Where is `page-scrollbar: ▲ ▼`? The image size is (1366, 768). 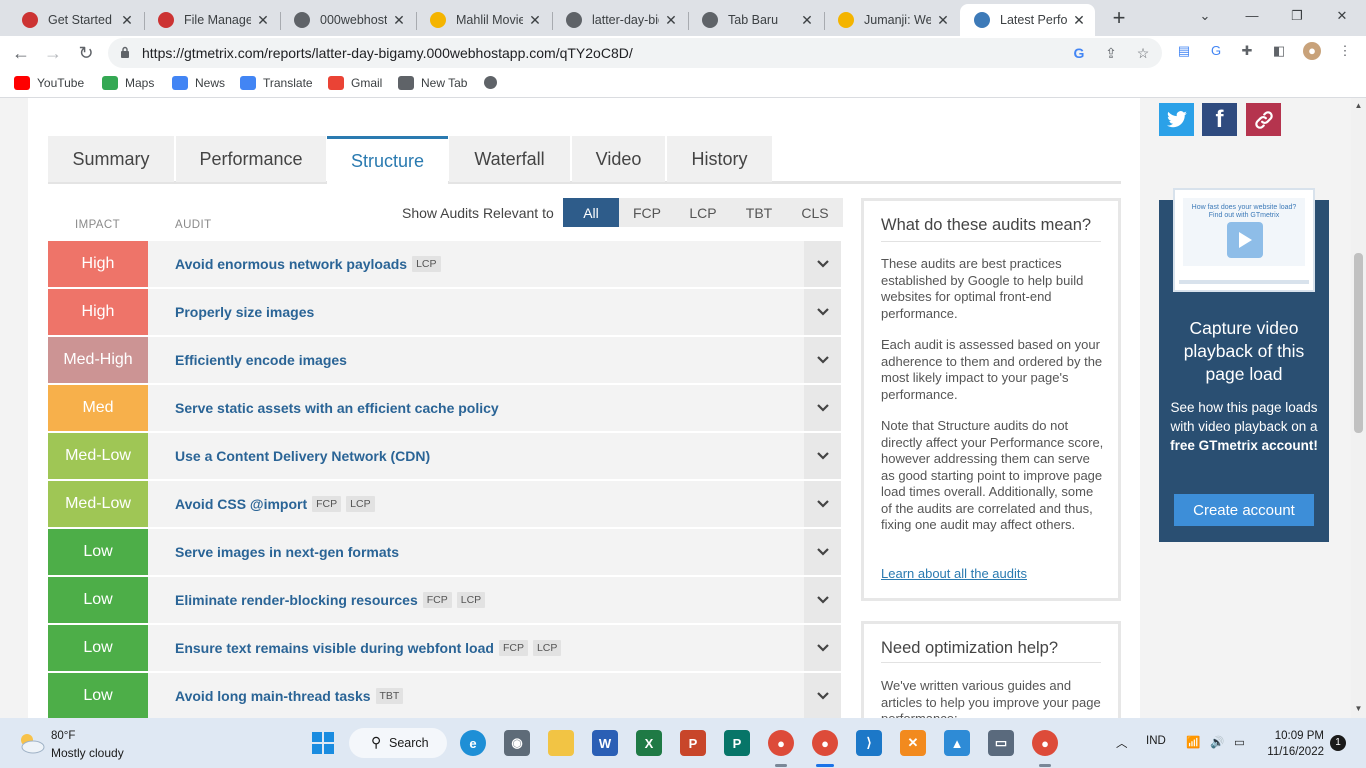 page-scrollbar: ▲ ▼ is located at coordinates (1358, 408).